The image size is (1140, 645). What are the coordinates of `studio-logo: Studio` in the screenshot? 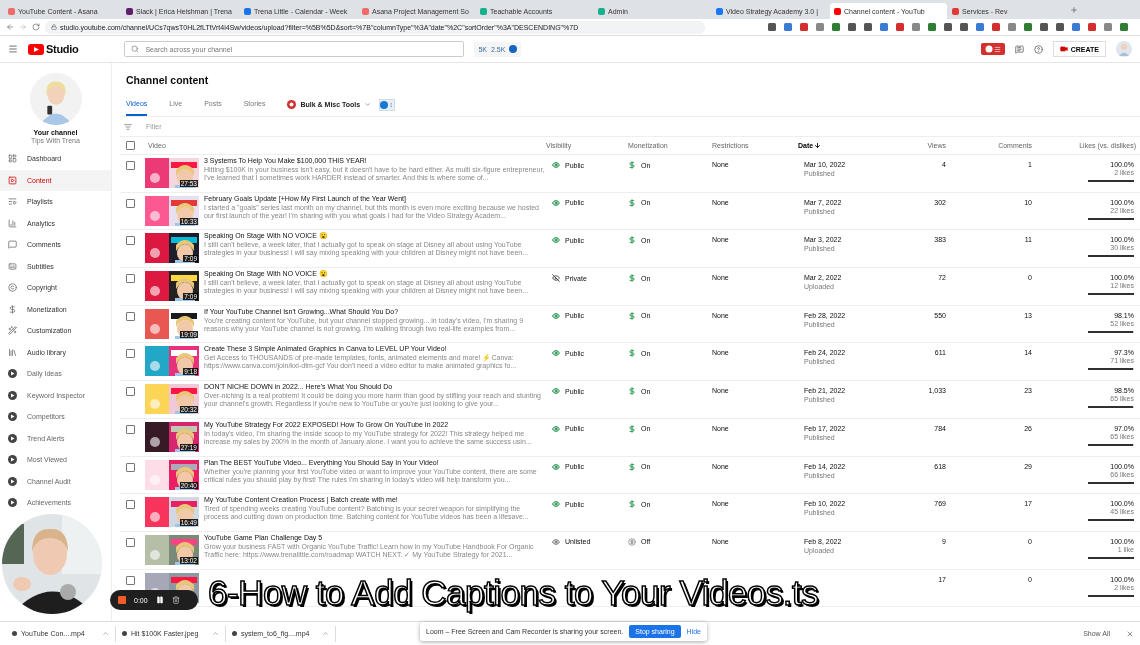 It's located at (53, 49).